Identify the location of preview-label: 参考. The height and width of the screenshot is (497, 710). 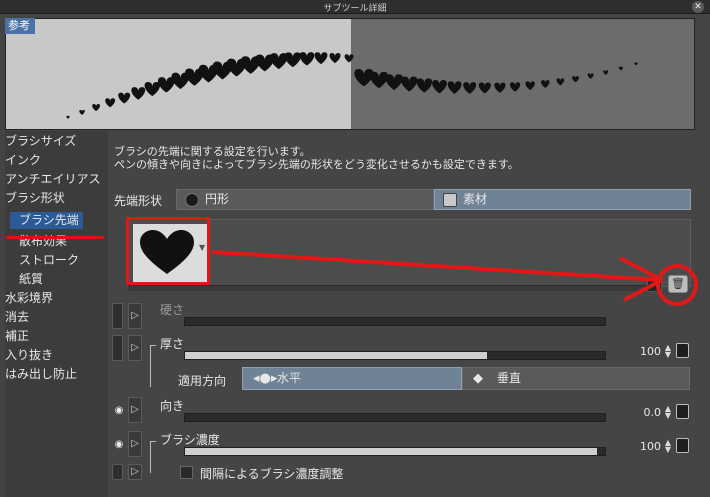
(20, 26).